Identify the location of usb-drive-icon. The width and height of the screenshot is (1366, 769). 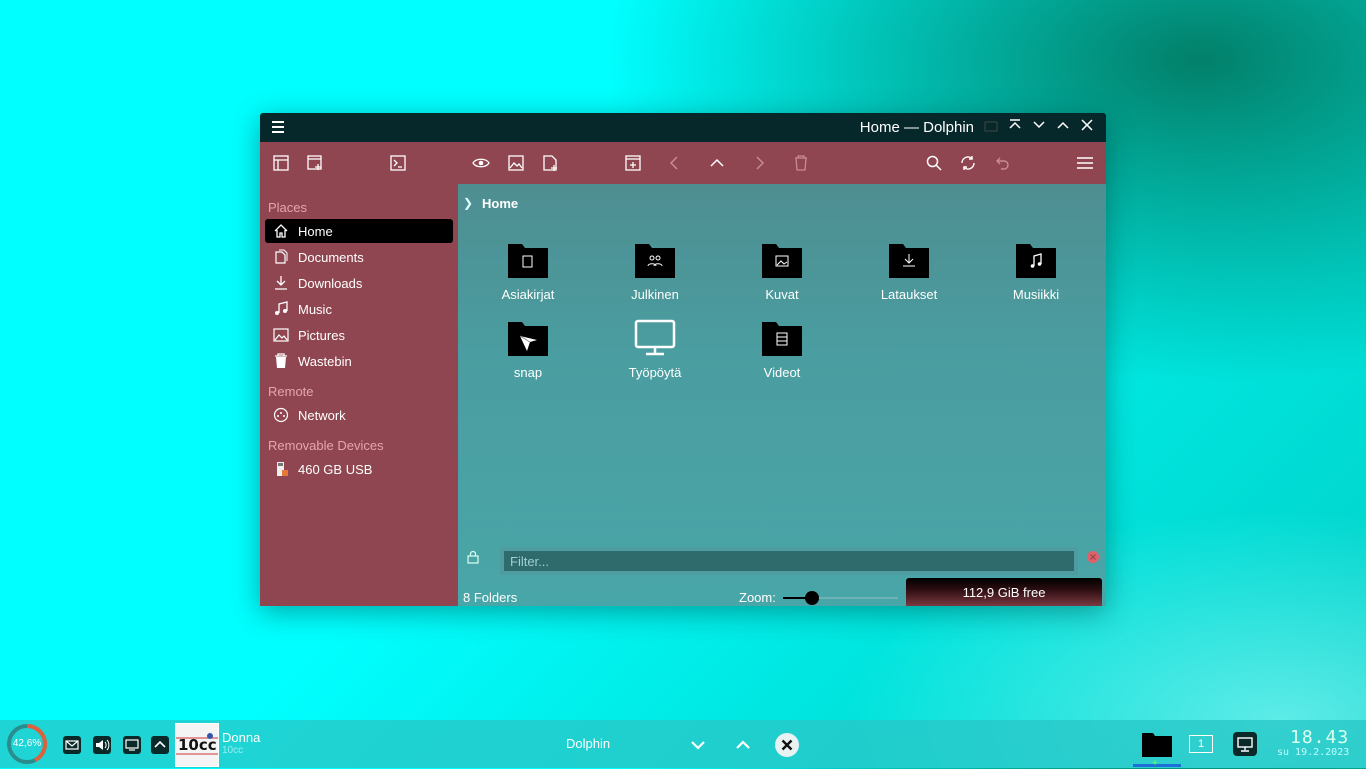
(281, 469).